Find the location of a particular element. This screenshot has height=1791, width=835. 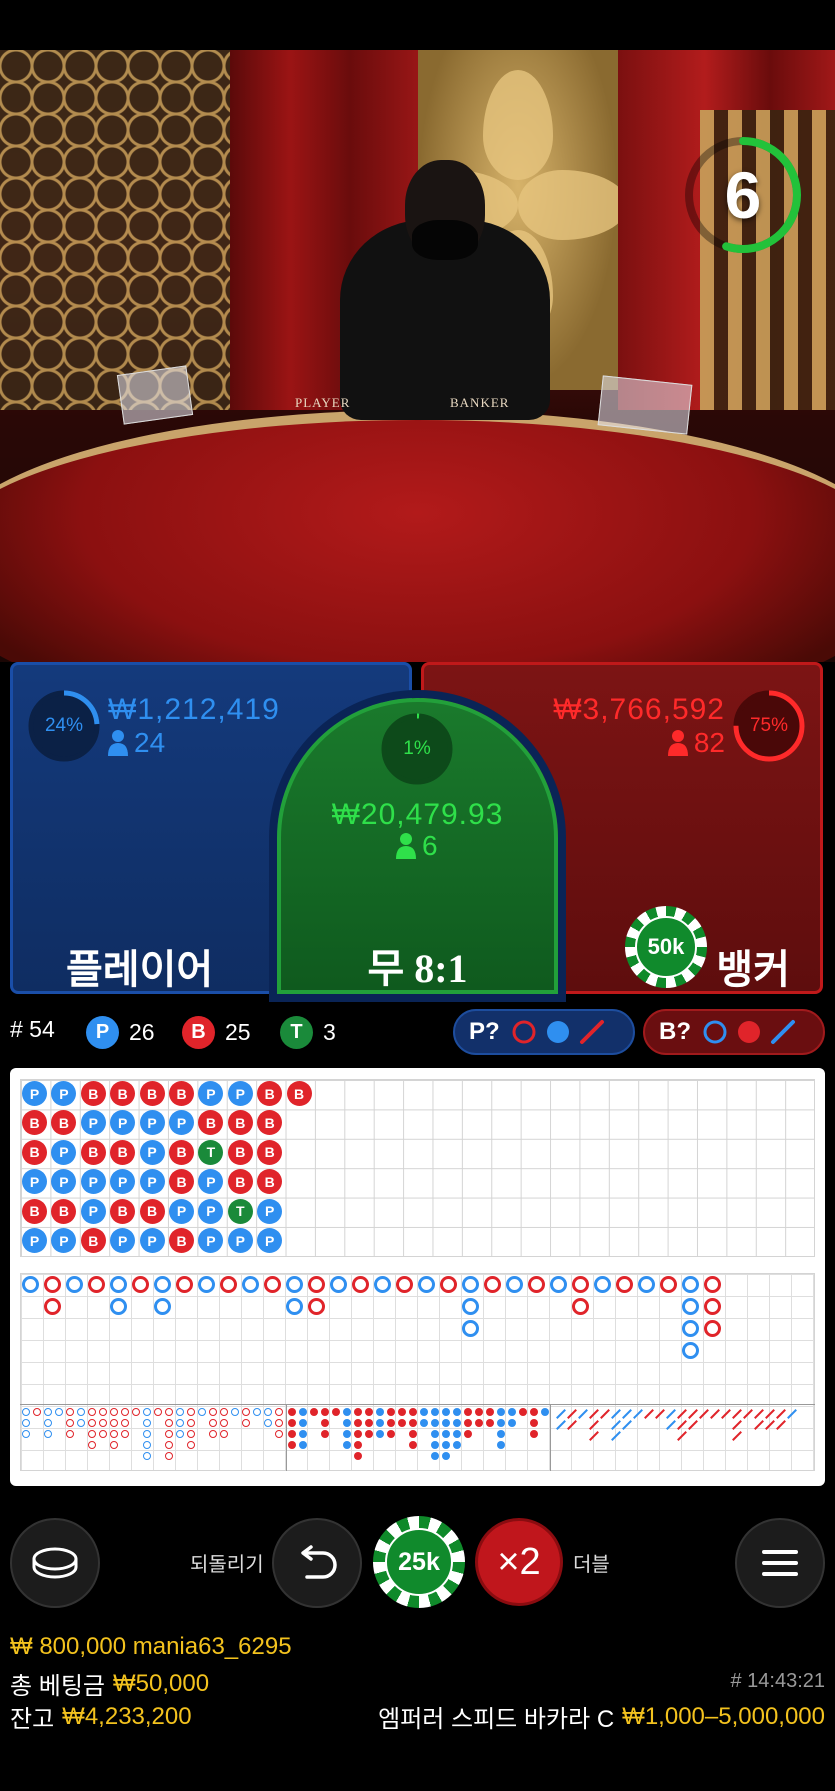

tie-badge: T is located at coordinates (296, 1032).